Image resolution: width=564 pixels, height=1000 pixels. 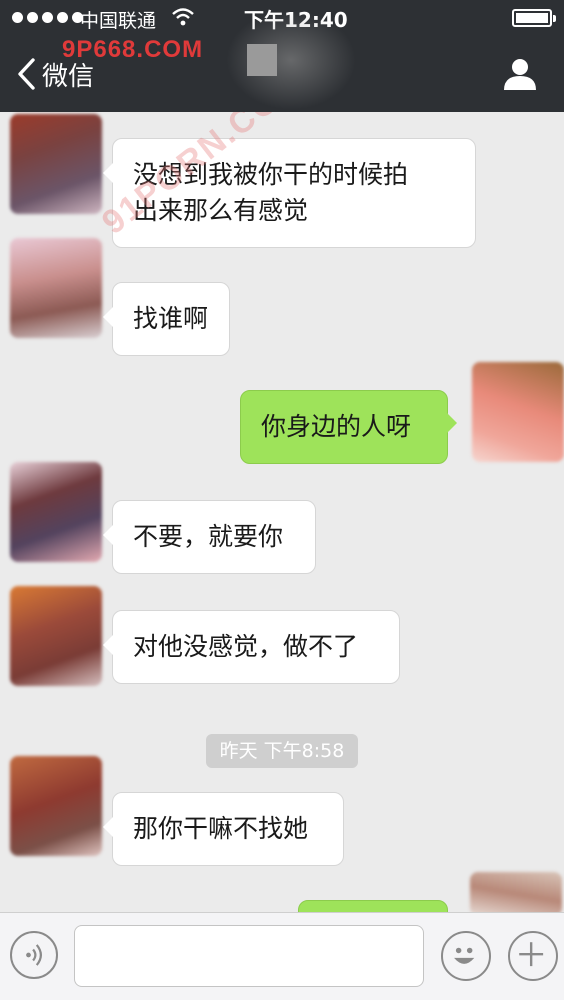 I want to click on message-bubble-outgoing: 你身边的人呀, so click(x=348, y=427).